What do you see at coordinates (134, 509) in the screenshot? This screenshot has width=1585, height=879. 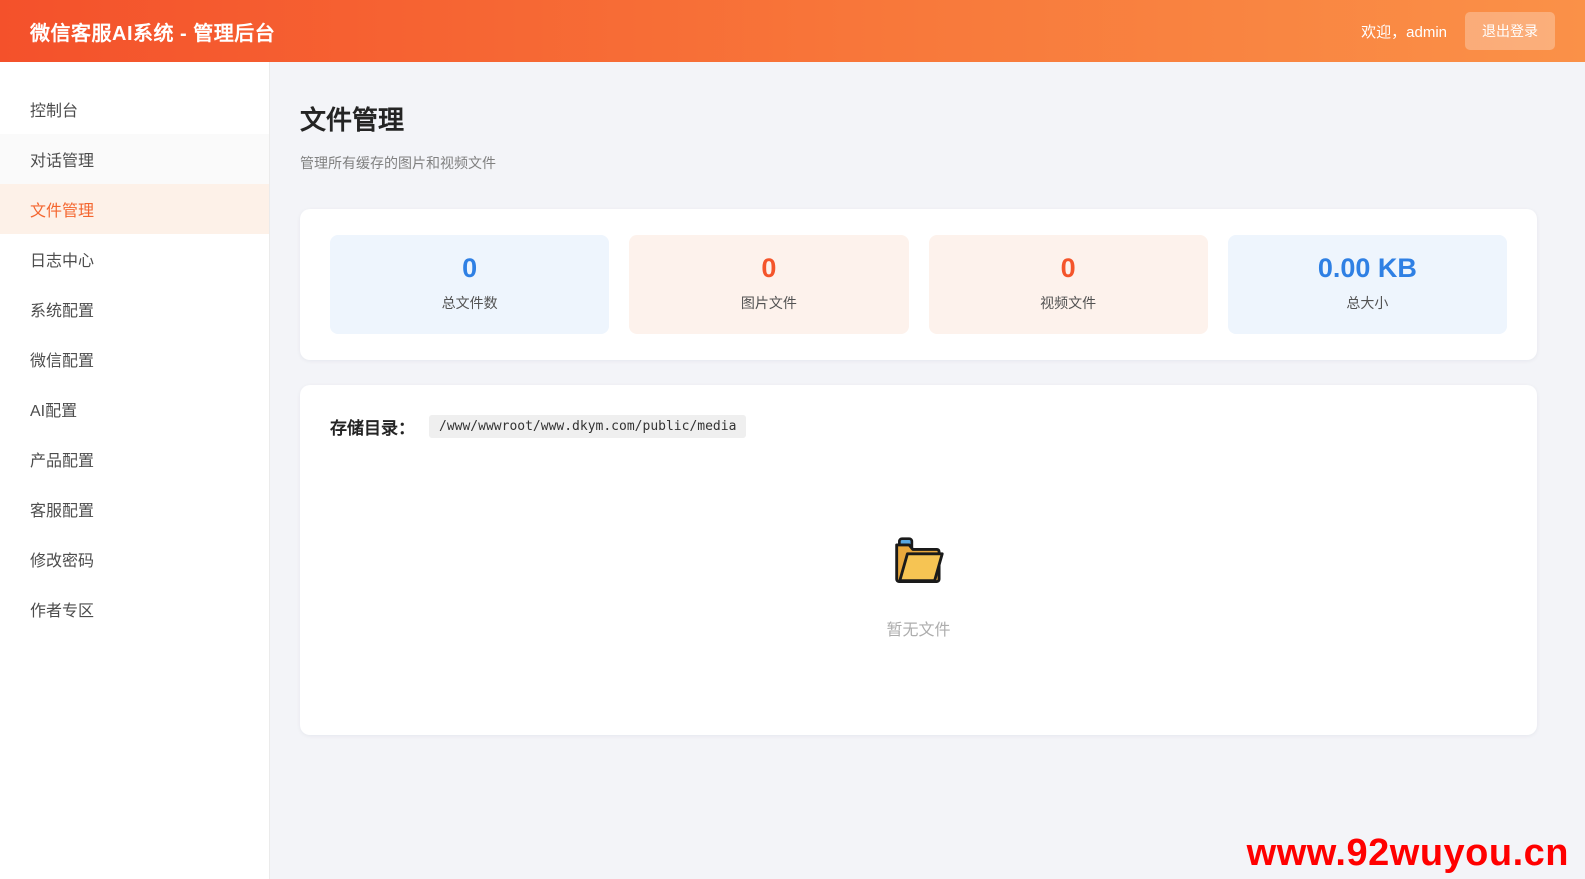 I see `sidebar-item-service-config: 客服配置` at bounding box center [134, 509].